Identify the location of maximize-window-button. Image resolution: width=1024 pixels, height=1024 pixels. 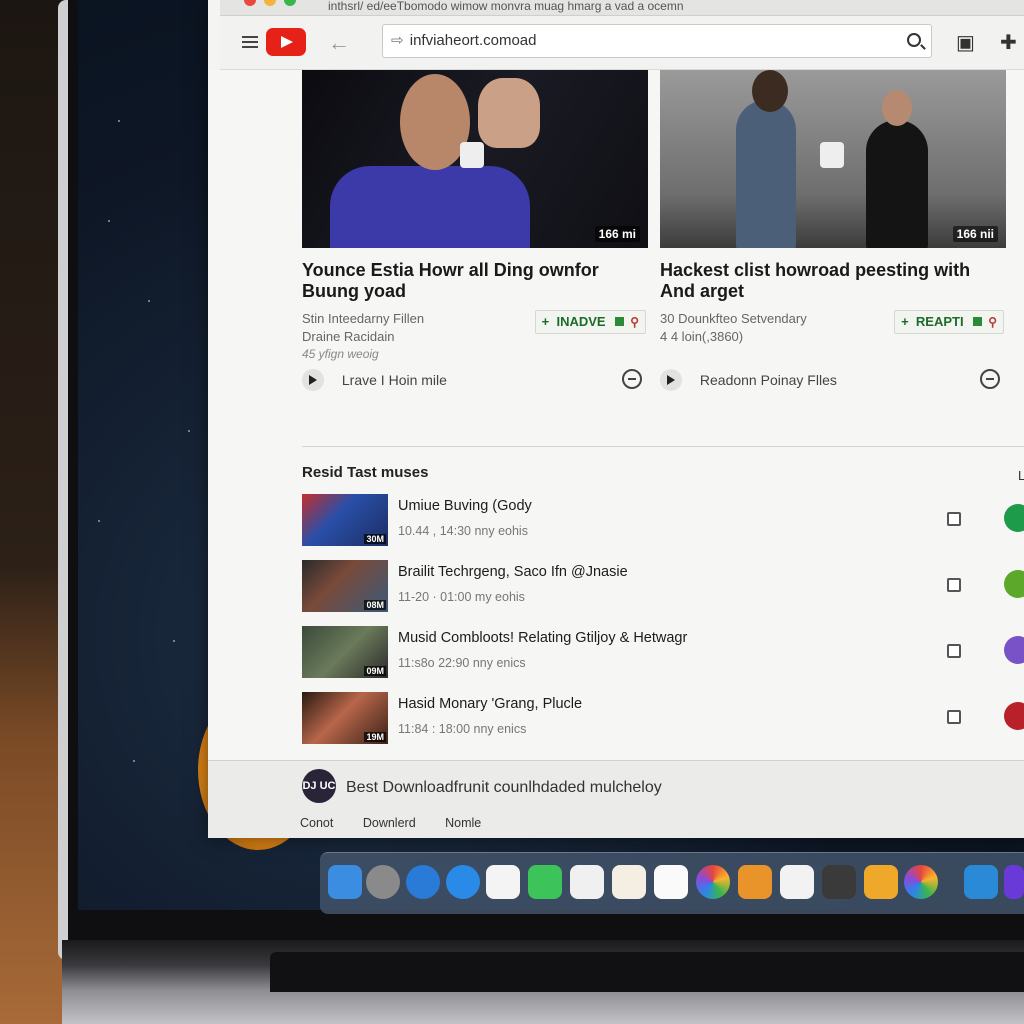
(290, 3).